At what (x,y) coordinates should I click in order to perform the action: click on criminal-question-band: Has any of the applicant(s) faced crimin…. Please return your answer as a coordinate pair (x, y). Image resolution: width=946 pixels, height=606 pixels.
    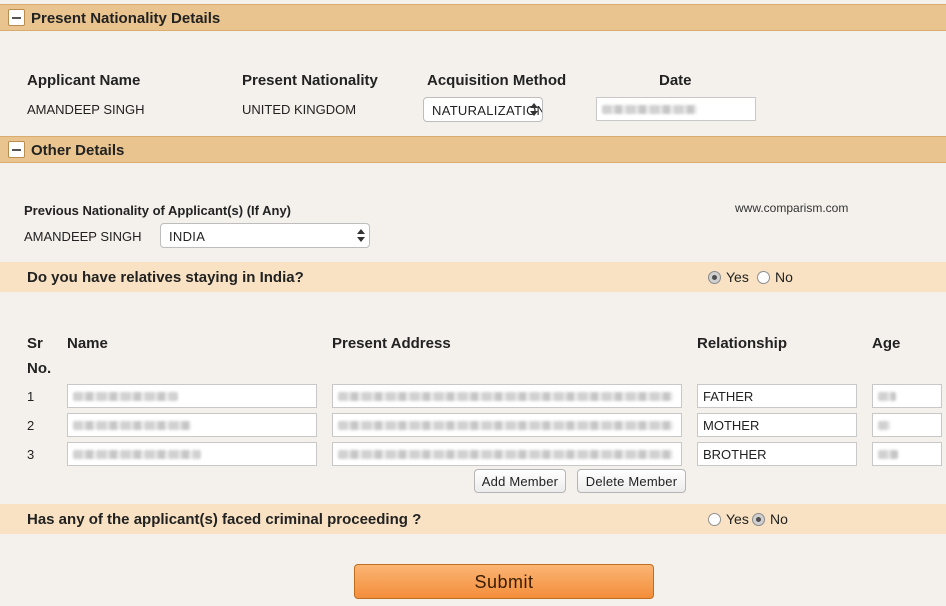
    Looking at the image, I should click on (473, 519).